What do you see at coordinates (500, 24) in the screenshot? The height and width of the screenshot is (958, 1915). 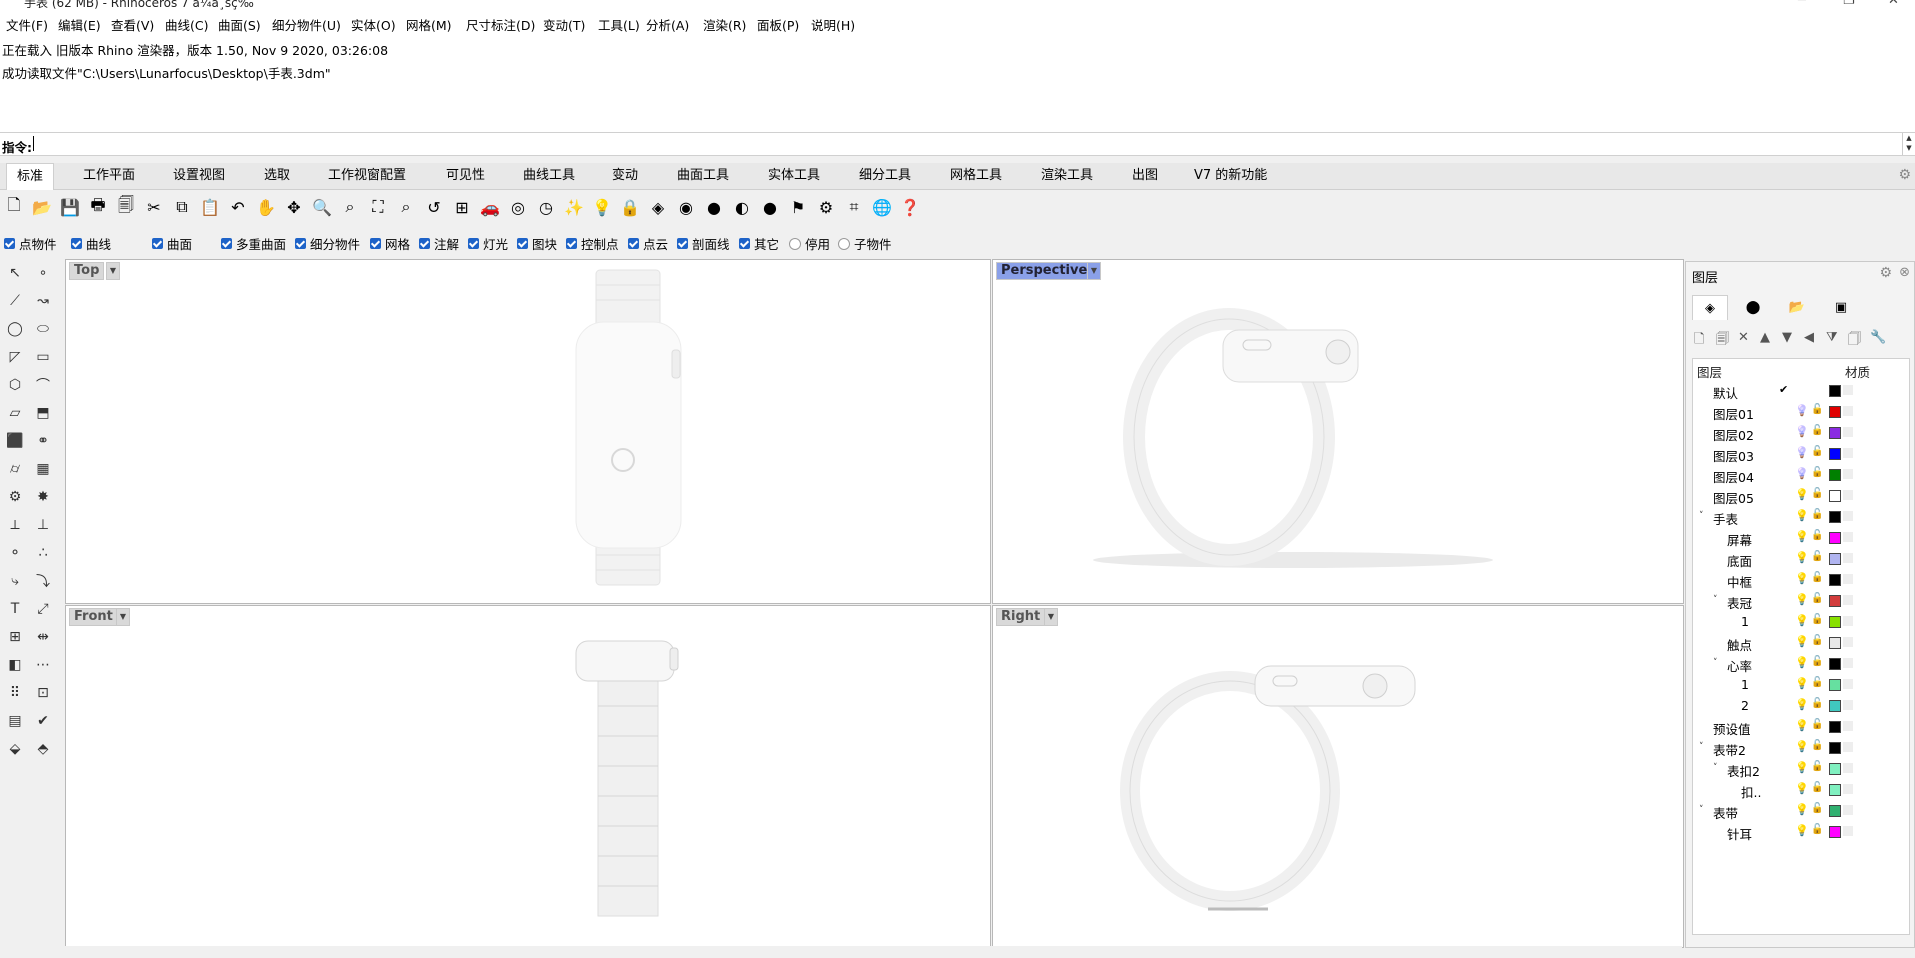 I see `menu-dimension: 尺寸标注(D)` at bounding box center [500, 24].